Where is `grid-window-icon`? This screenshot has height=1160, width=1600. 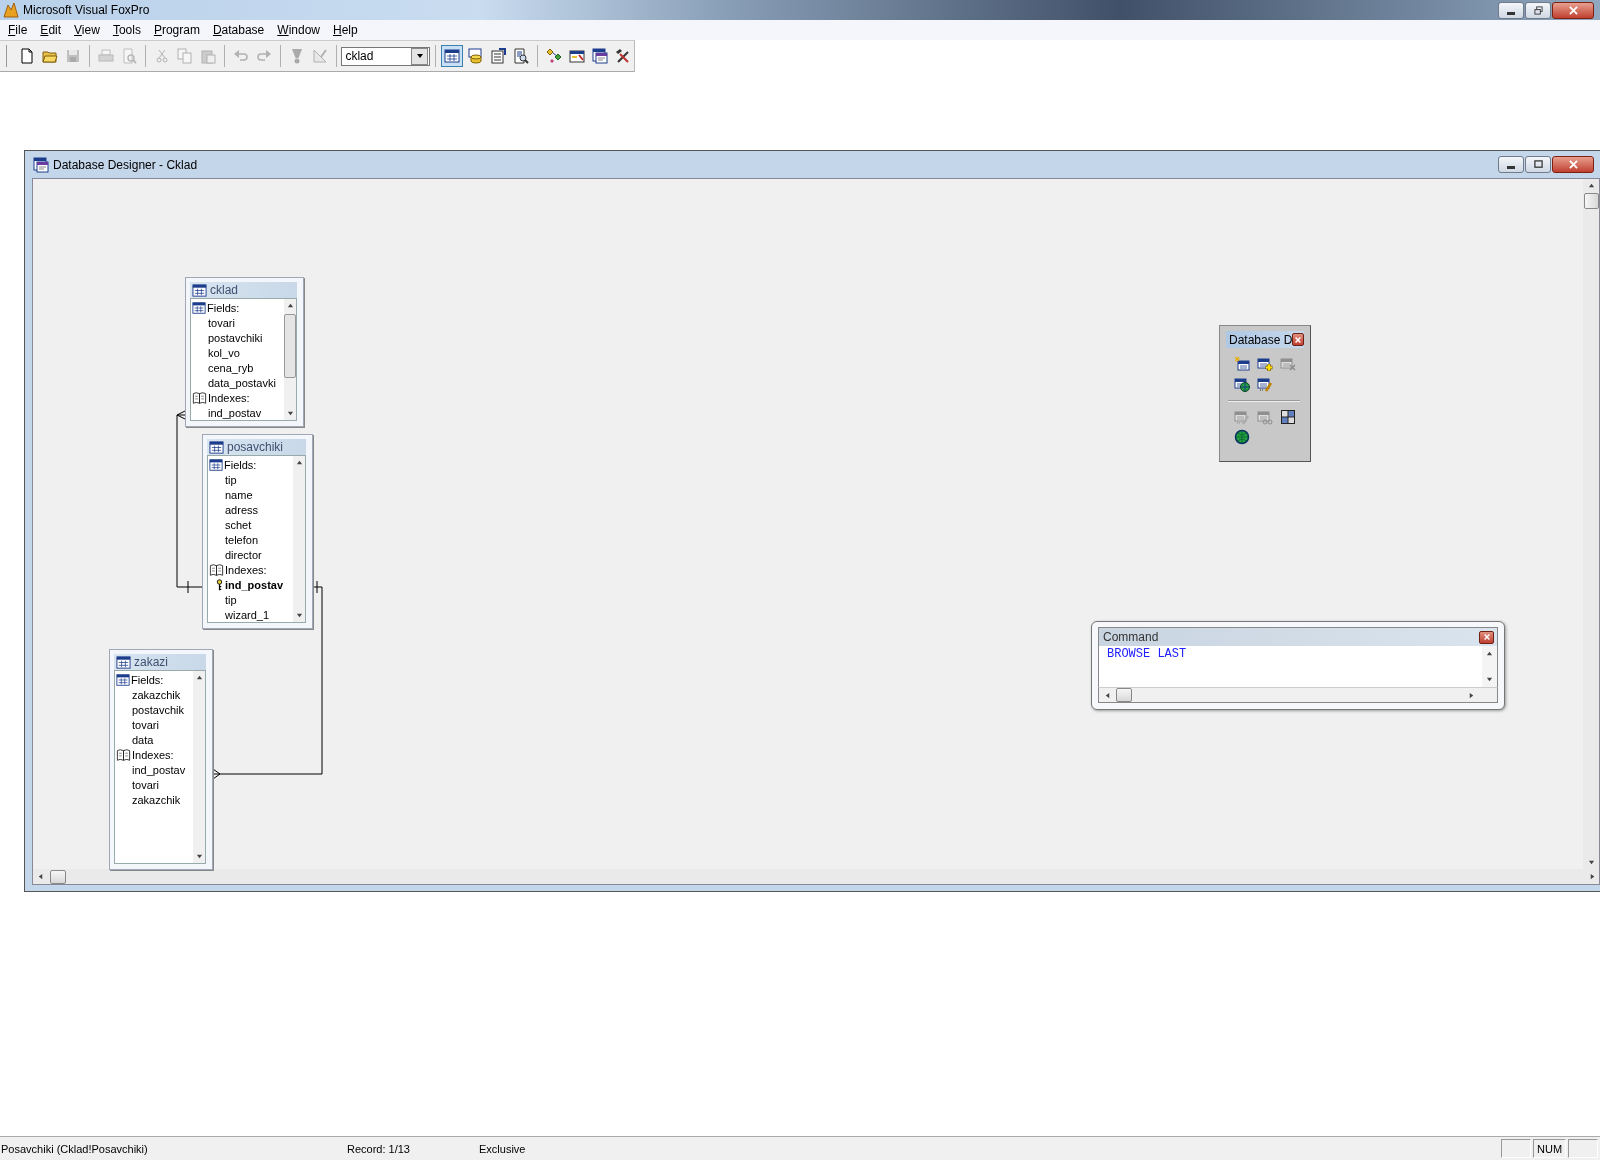
grid-window-icon is located at coordinates (452, 56).